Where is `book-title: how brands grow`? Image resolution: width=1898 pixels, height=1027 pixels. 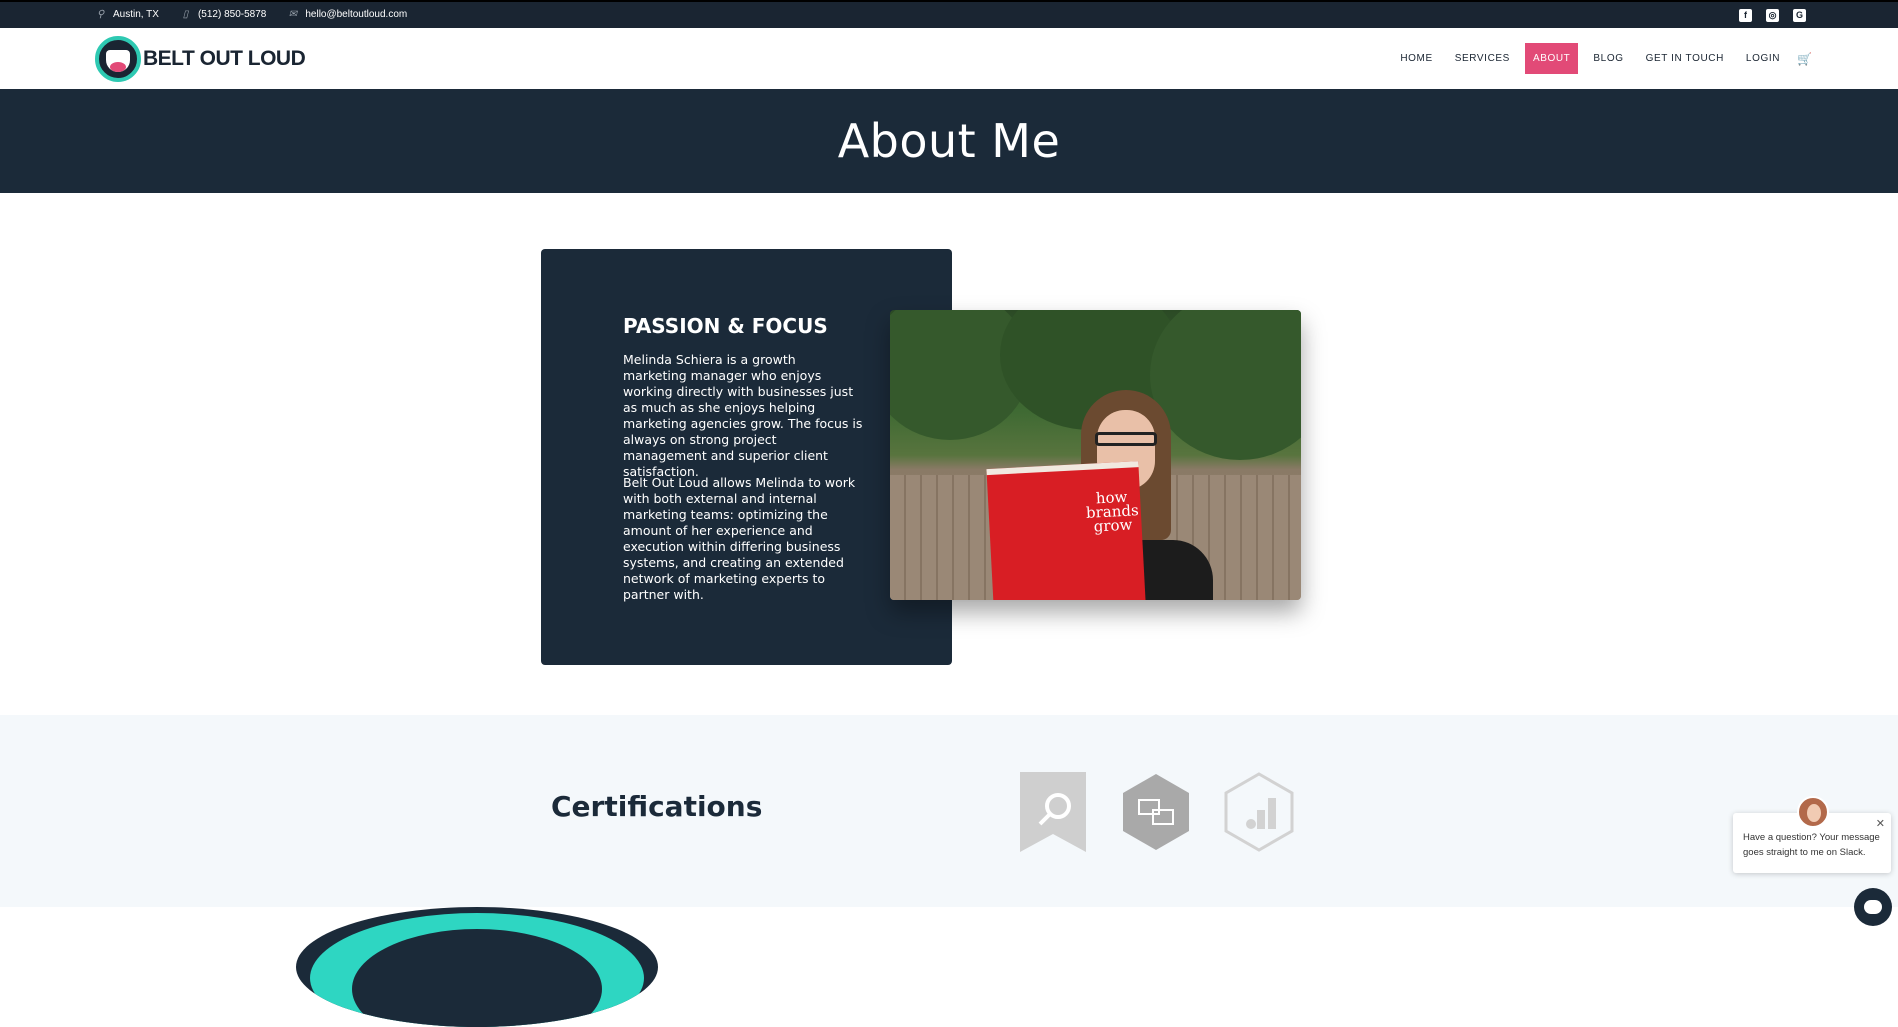
book-title: how brands grow is located at coordinates (1112, 511).